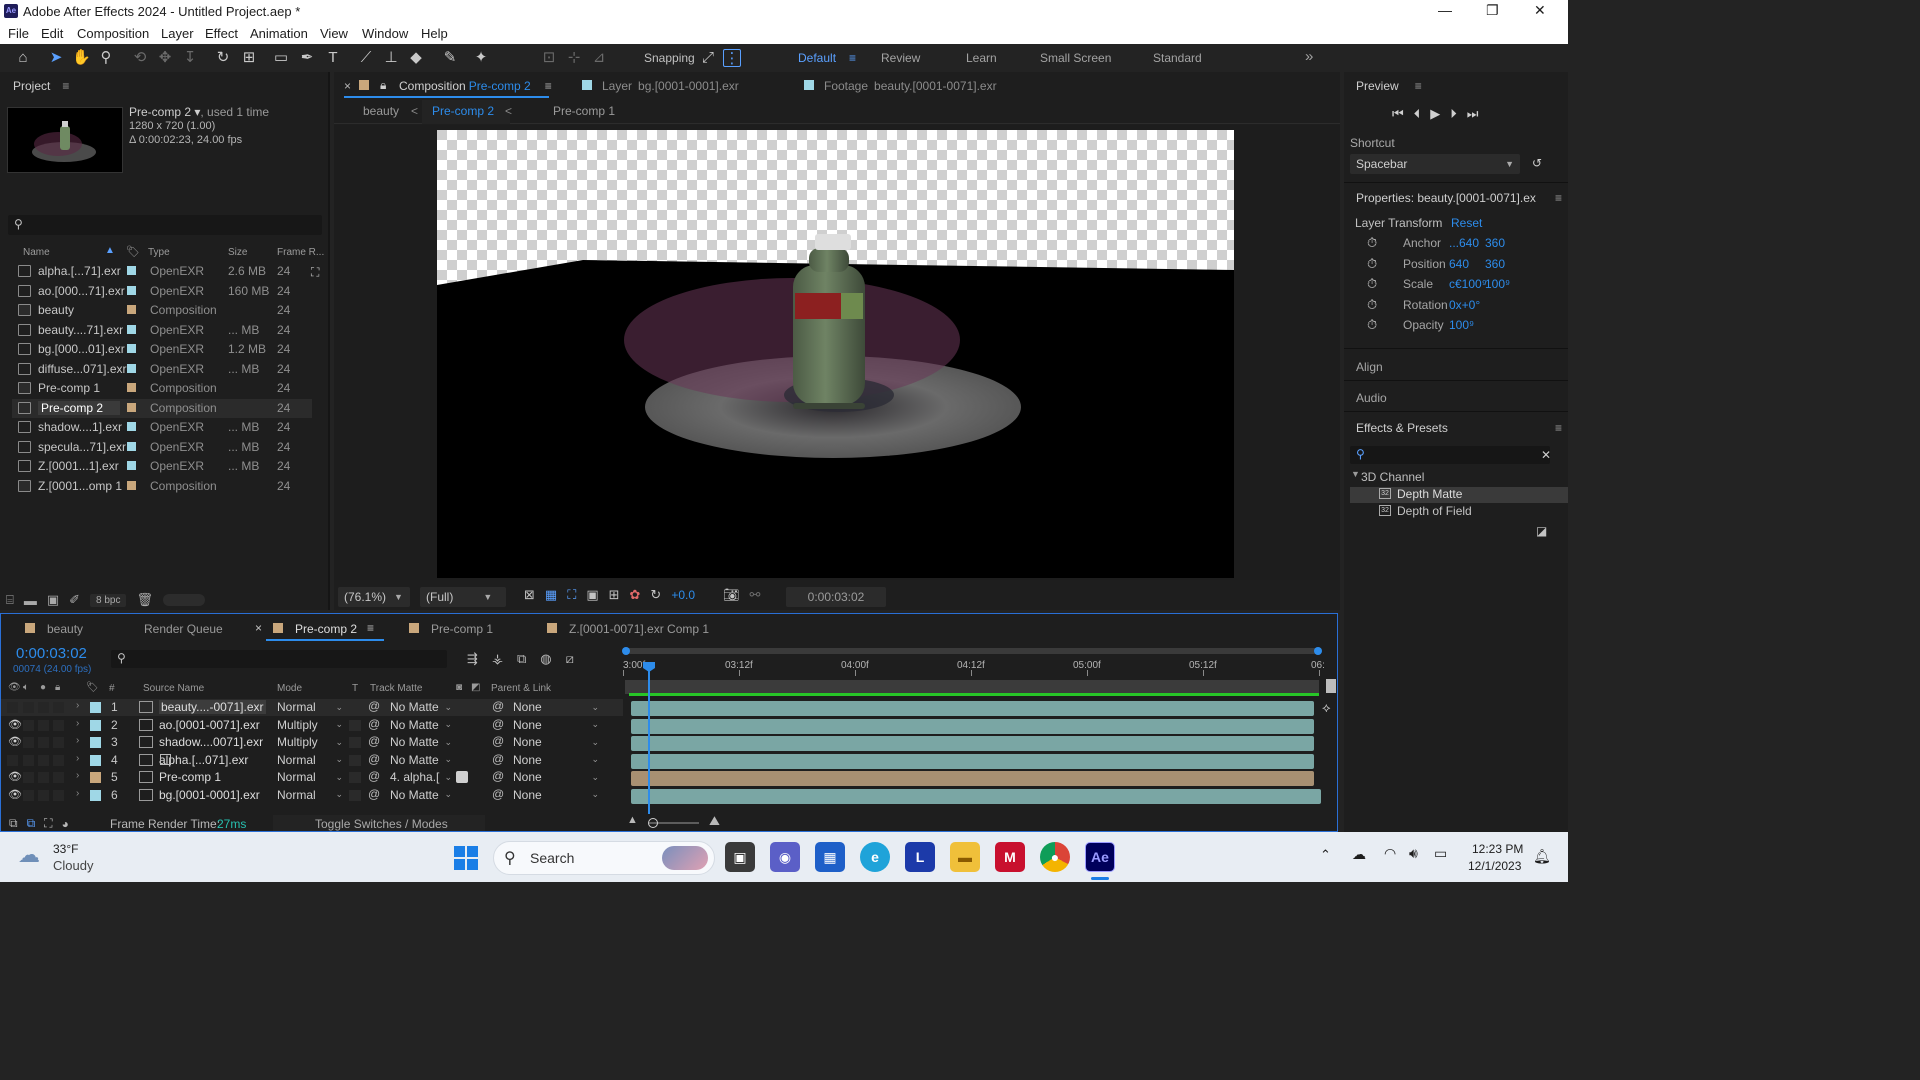 The image size is (1920, 1080). What do you see at coordinates (279, 33) in the screenshot?
I see `menu-animation: Animation` at bounding box center [279, 33].